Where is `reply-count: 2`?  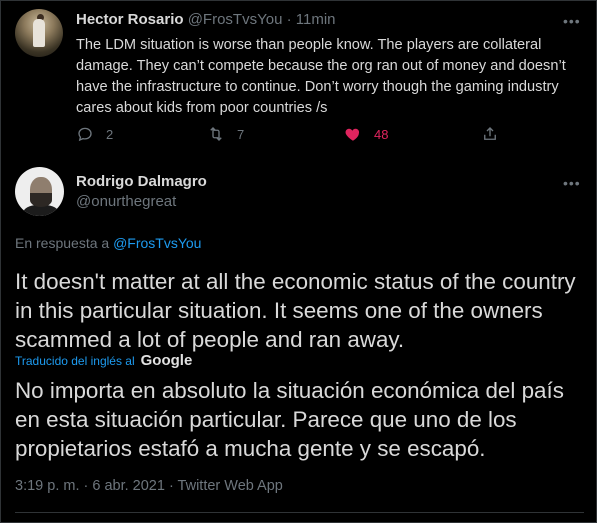
reply-count: 2 is located at coordinates (110, 134).